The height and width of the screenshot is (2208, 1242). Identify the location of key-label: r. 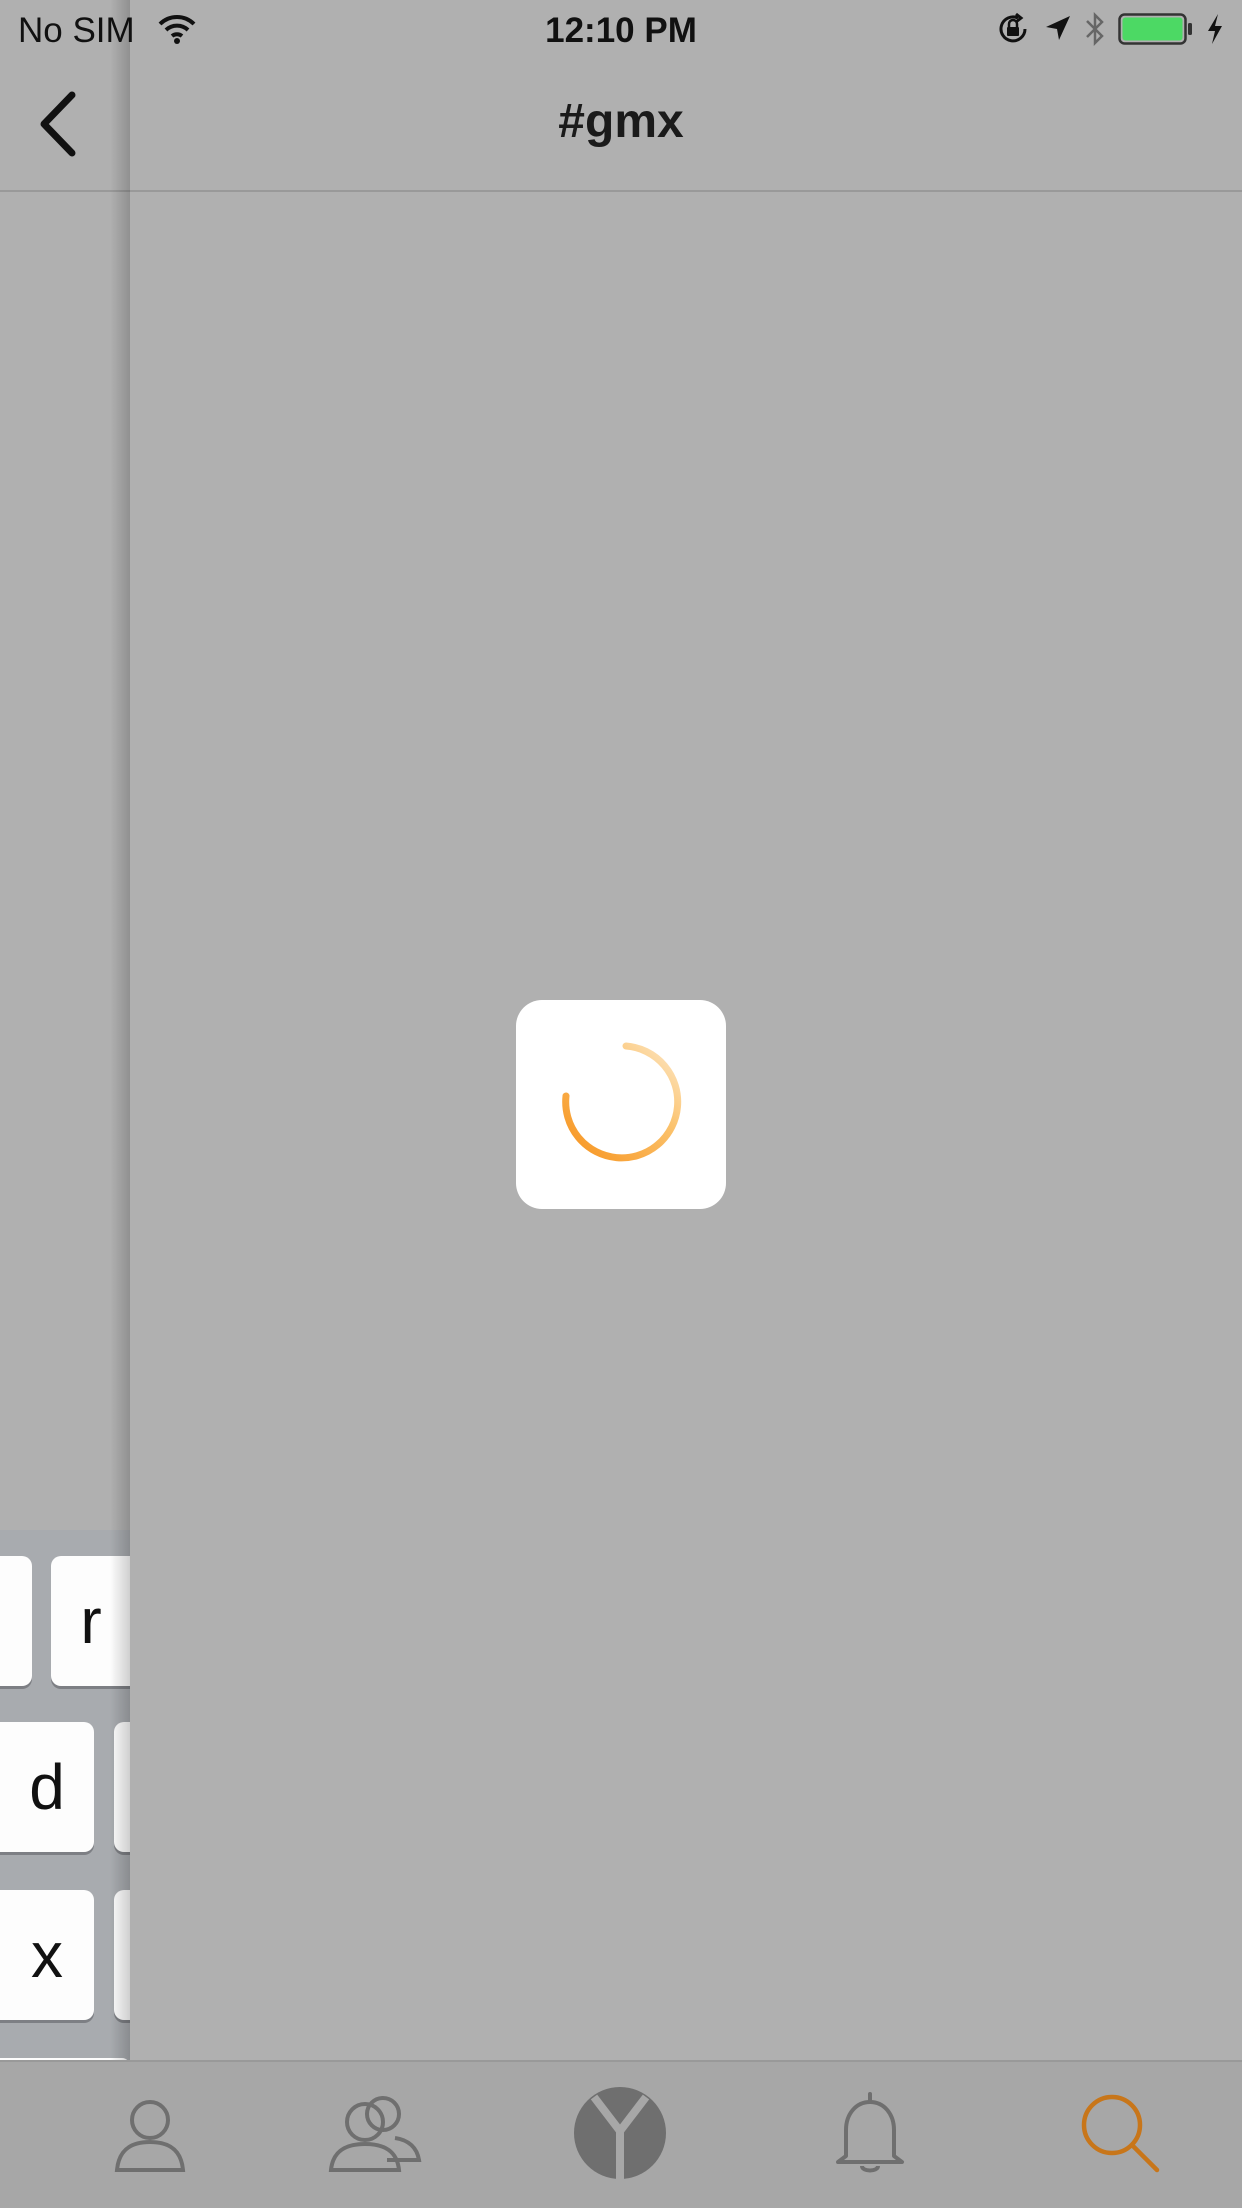
(91, 1621).